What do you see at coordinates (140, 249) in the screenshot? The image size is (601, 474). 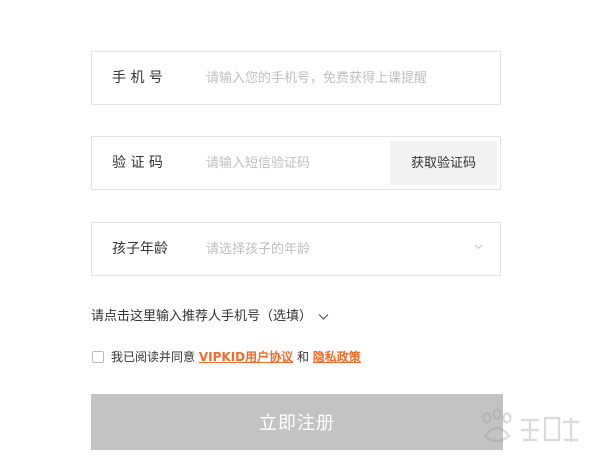 I see `child-age-label: 孩子年龄` at bounding box center [140, 249].